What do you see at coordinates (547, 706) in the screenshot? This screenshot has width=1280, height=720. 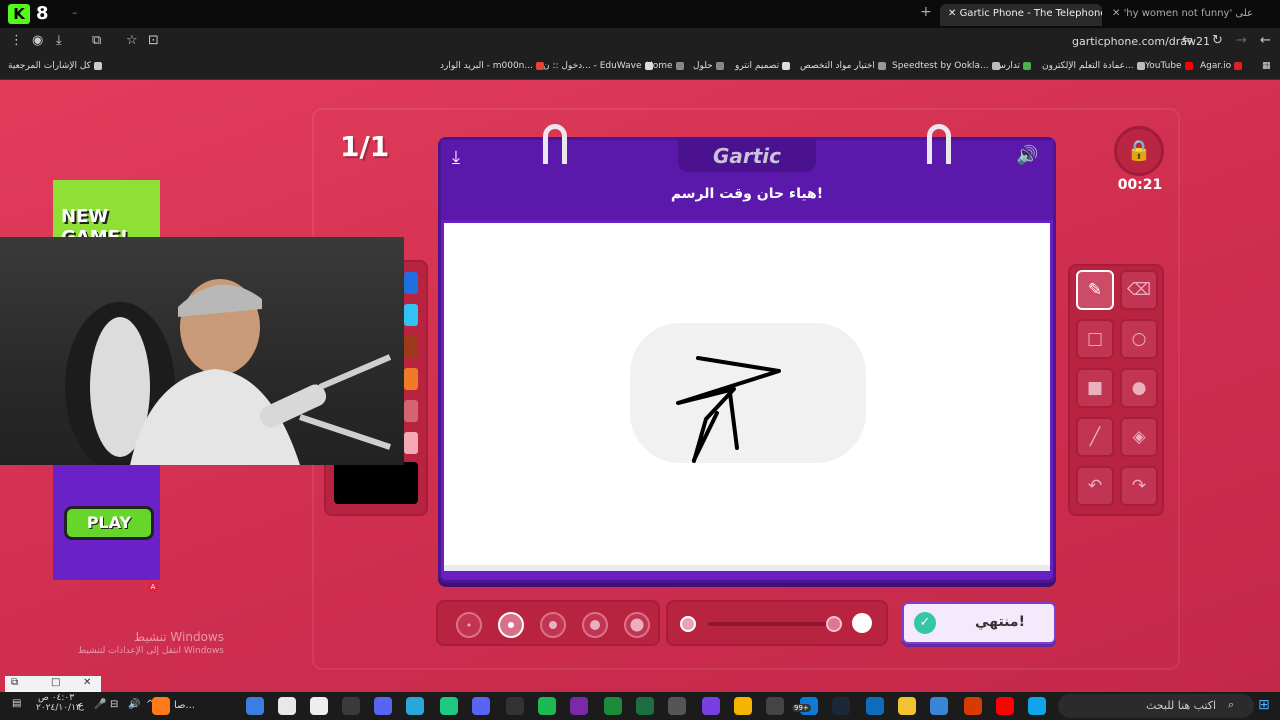 I see `spotify-icon` at bounding box center [547, 706].